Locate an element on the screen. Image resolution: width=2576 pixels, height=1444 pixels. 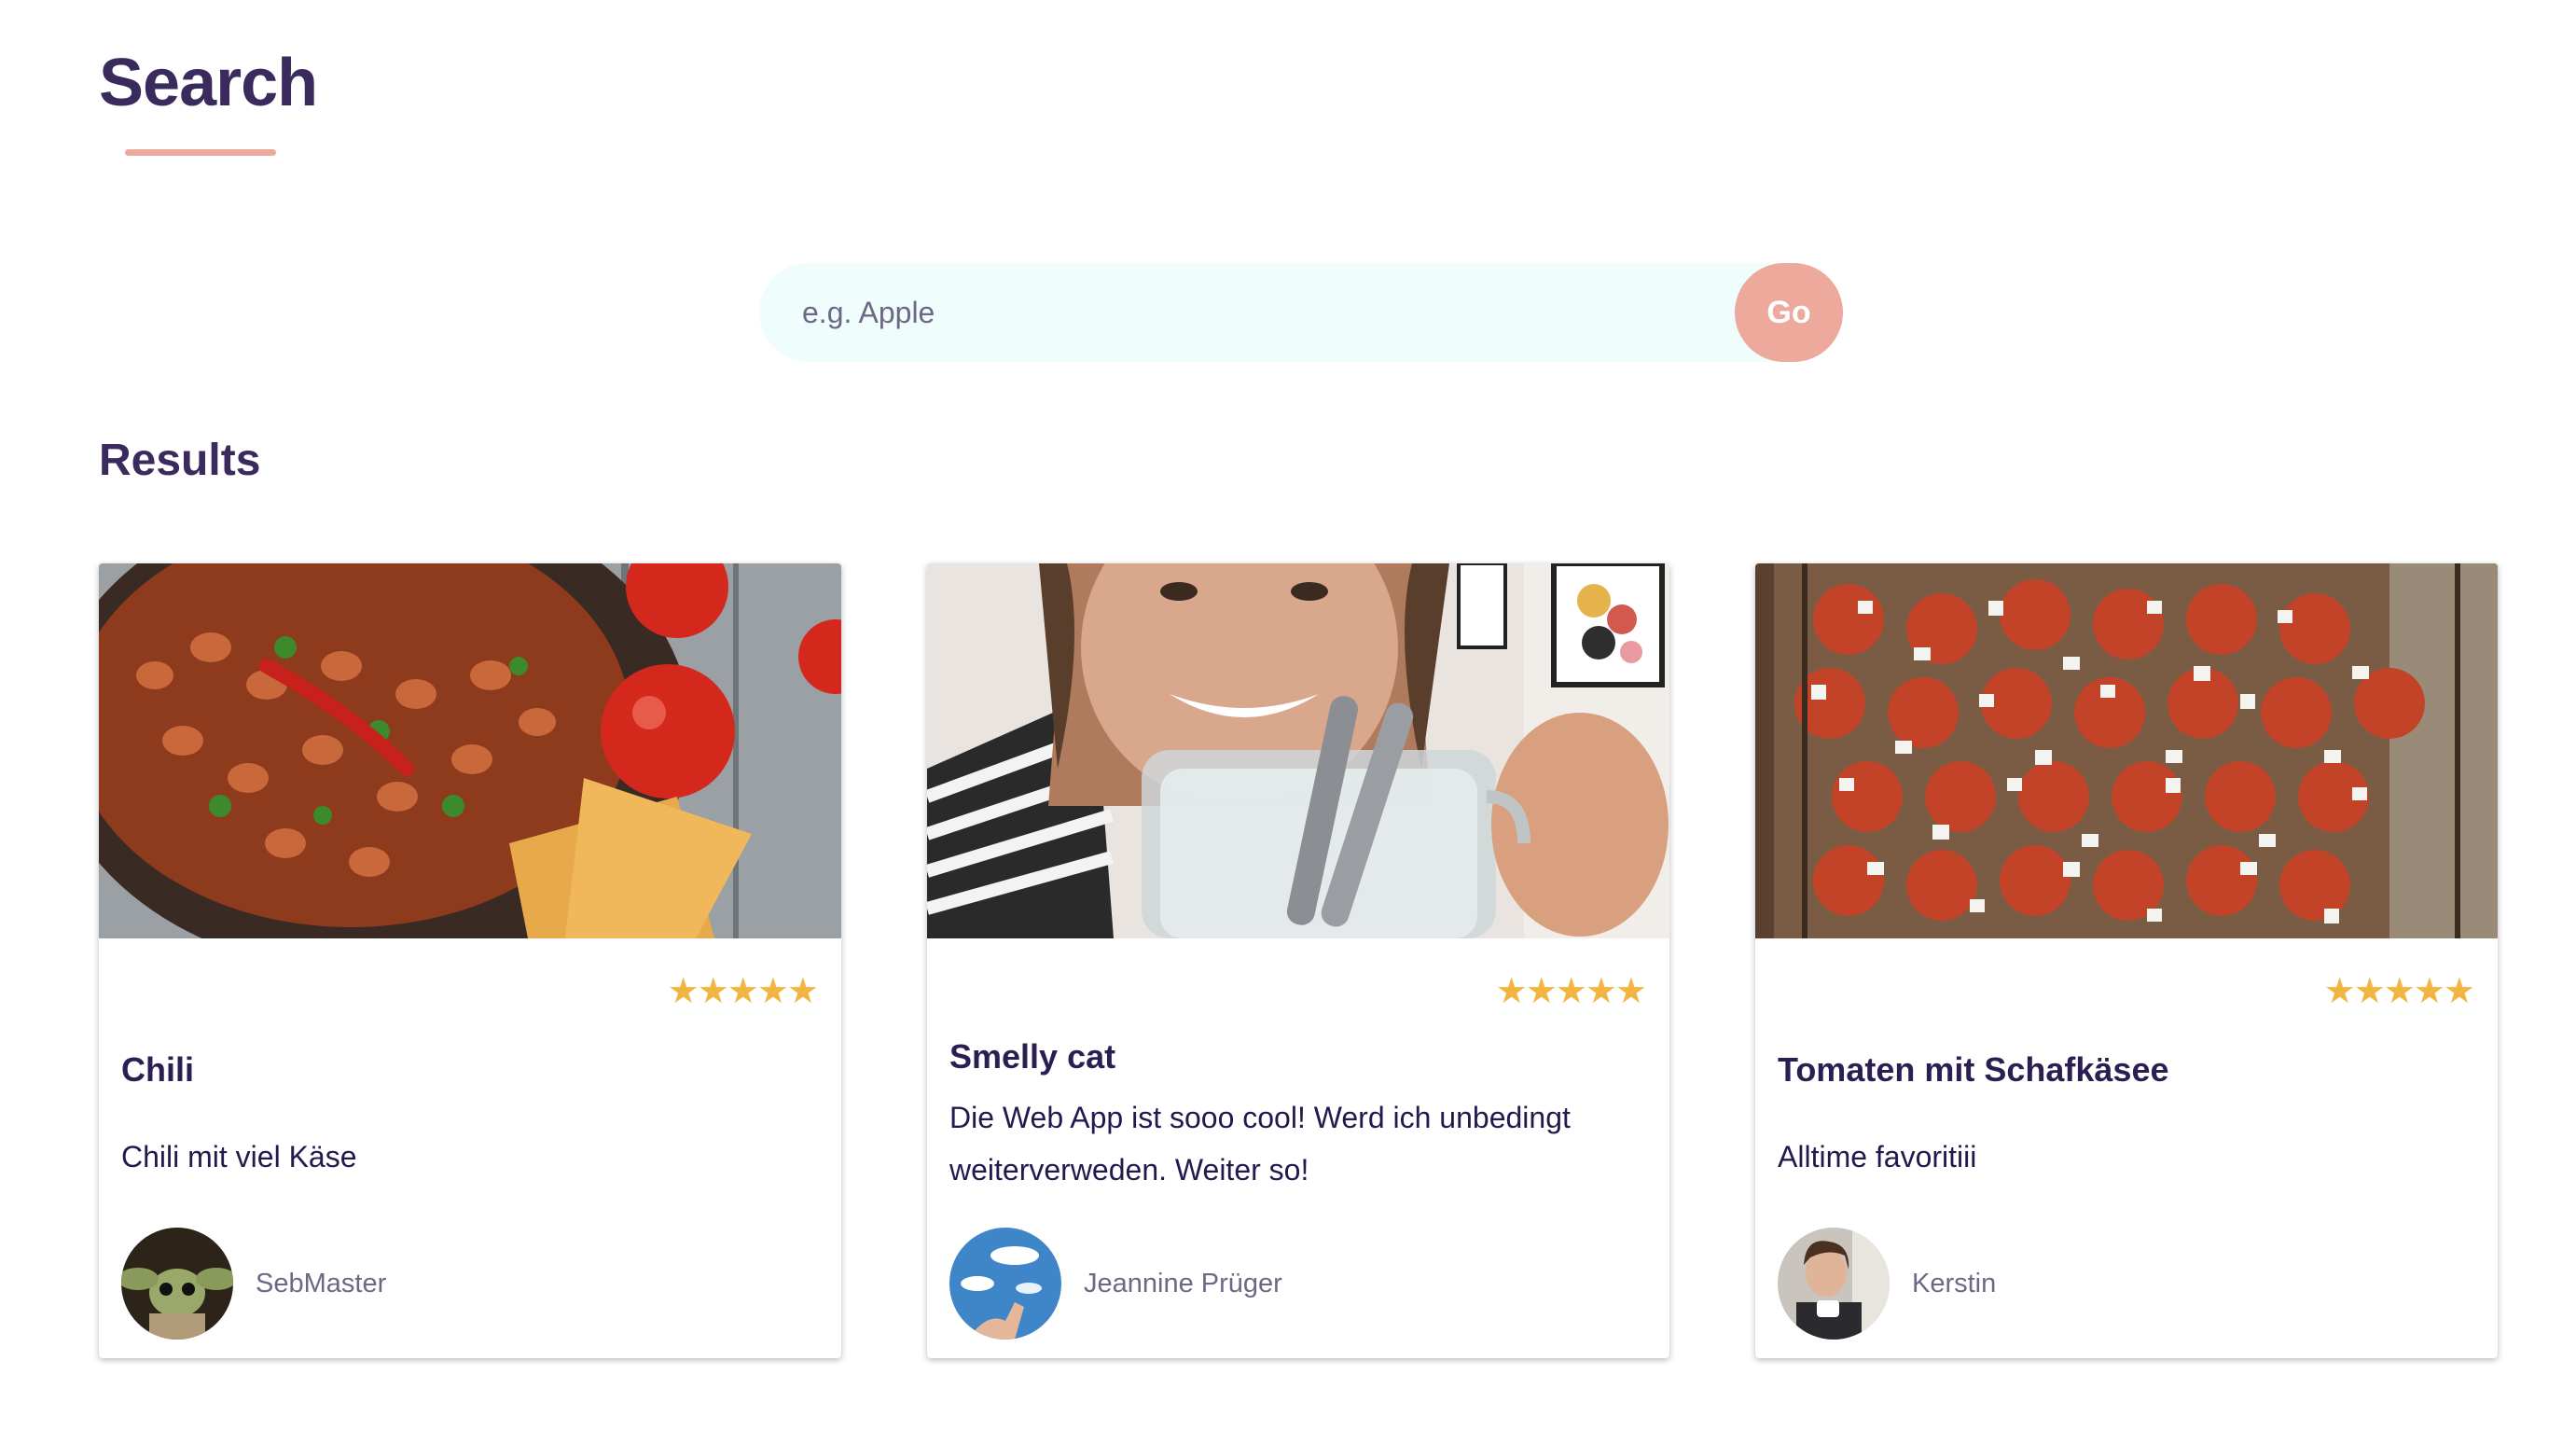
baby-yoda-avatar is located at coordinates (177, 1284).